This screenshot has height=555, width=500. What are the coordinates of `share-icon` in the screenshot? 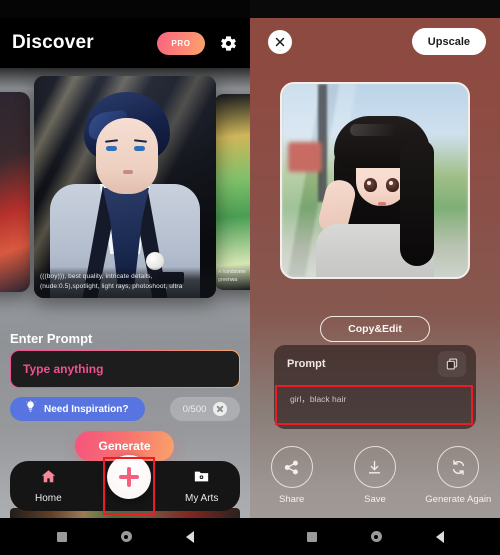 It's located at (291, 467).